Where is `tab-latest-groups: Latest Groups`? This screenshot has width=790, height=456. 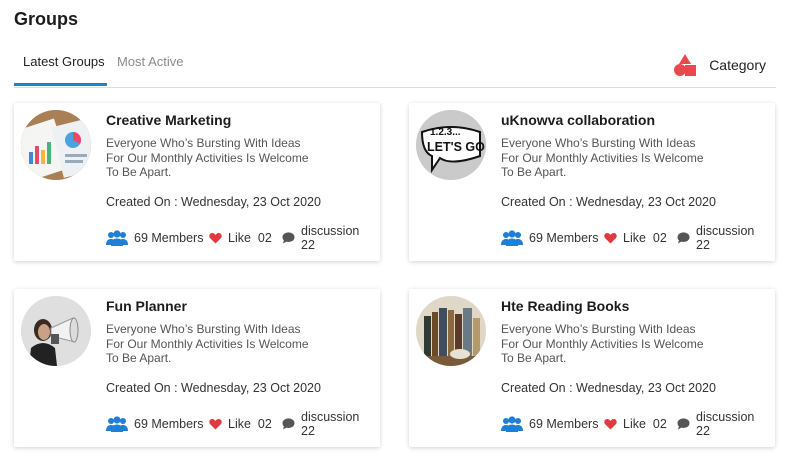
tab-latest-groups: Latest Groups is located at coordinates (64, 61).